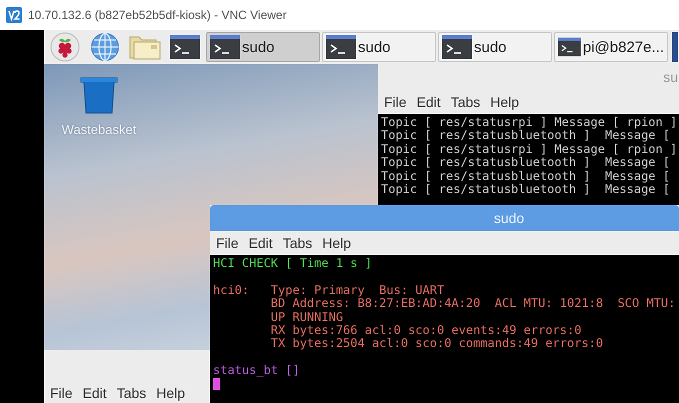 The width and height of the screenshot is (679, 403). I want to click on app-logo-icon, so click(14, 15).